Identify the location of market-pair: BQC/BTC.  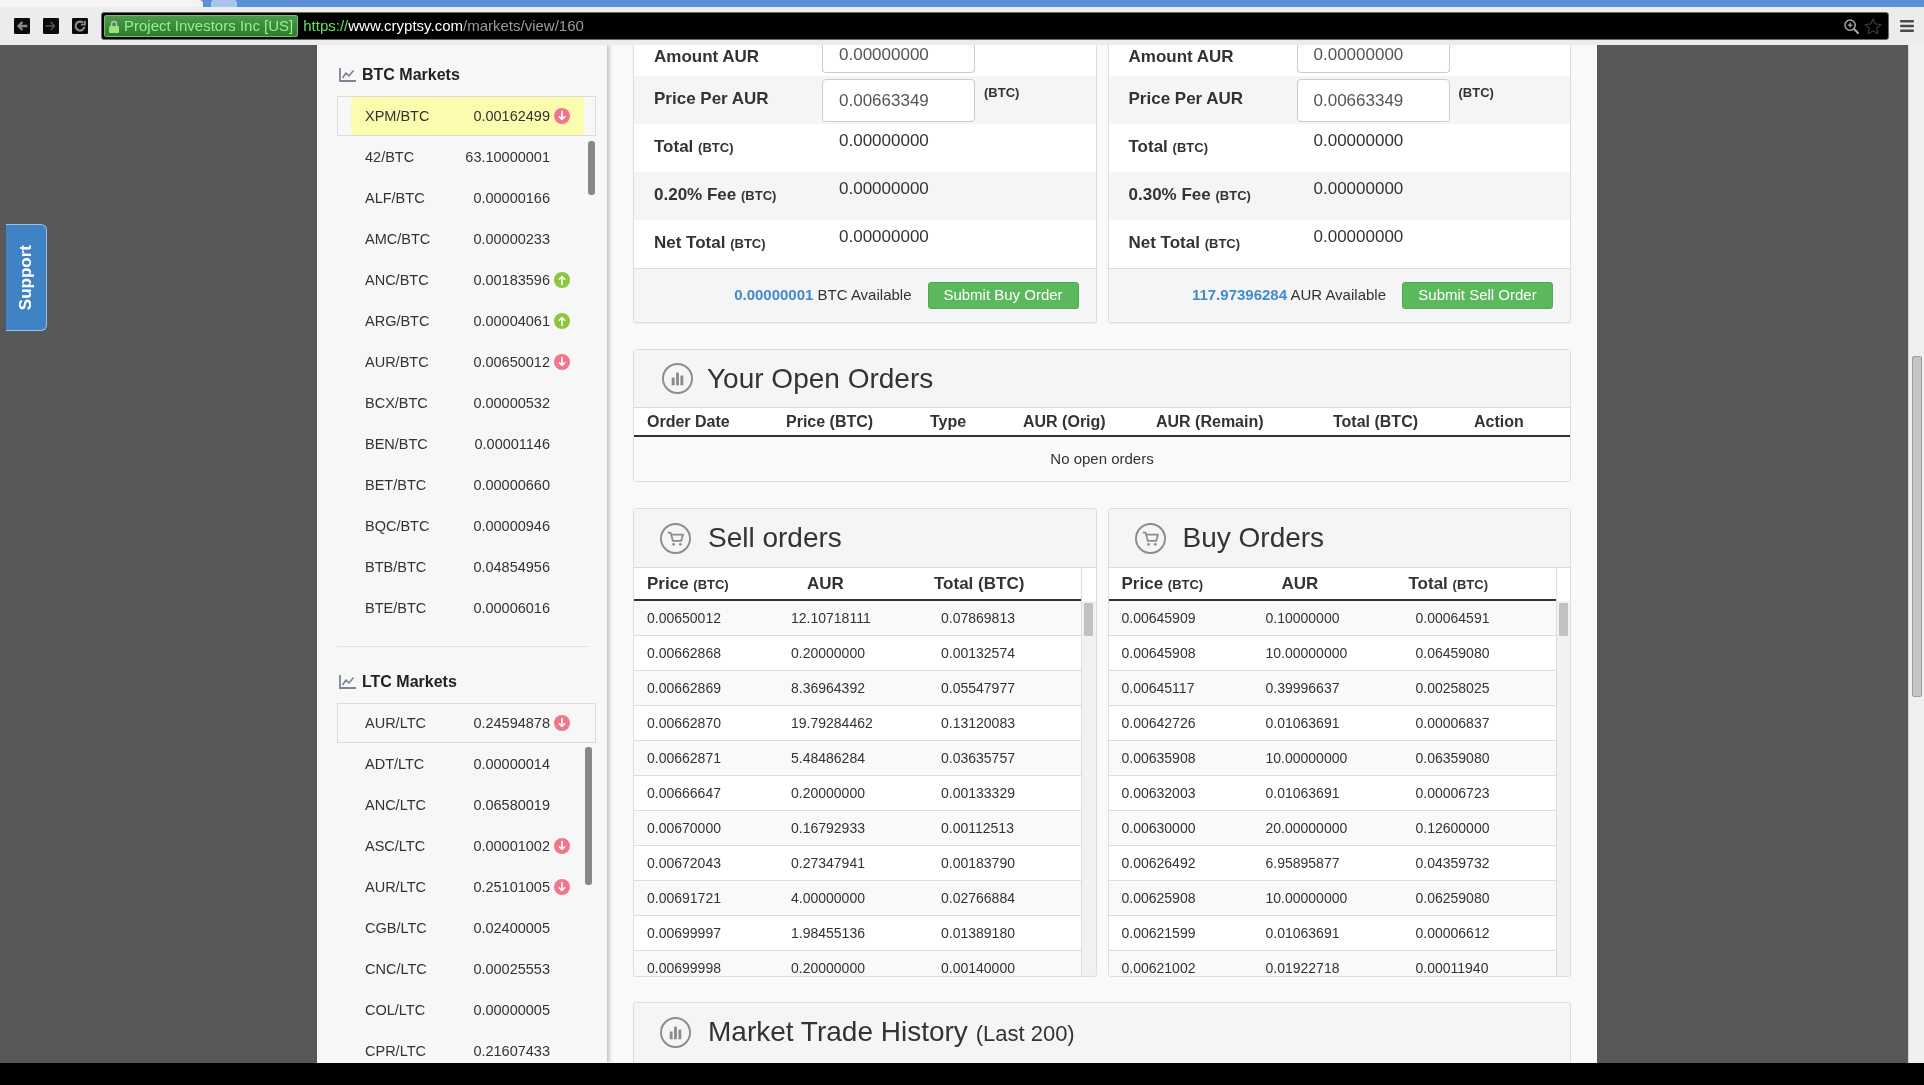
(397, 525).